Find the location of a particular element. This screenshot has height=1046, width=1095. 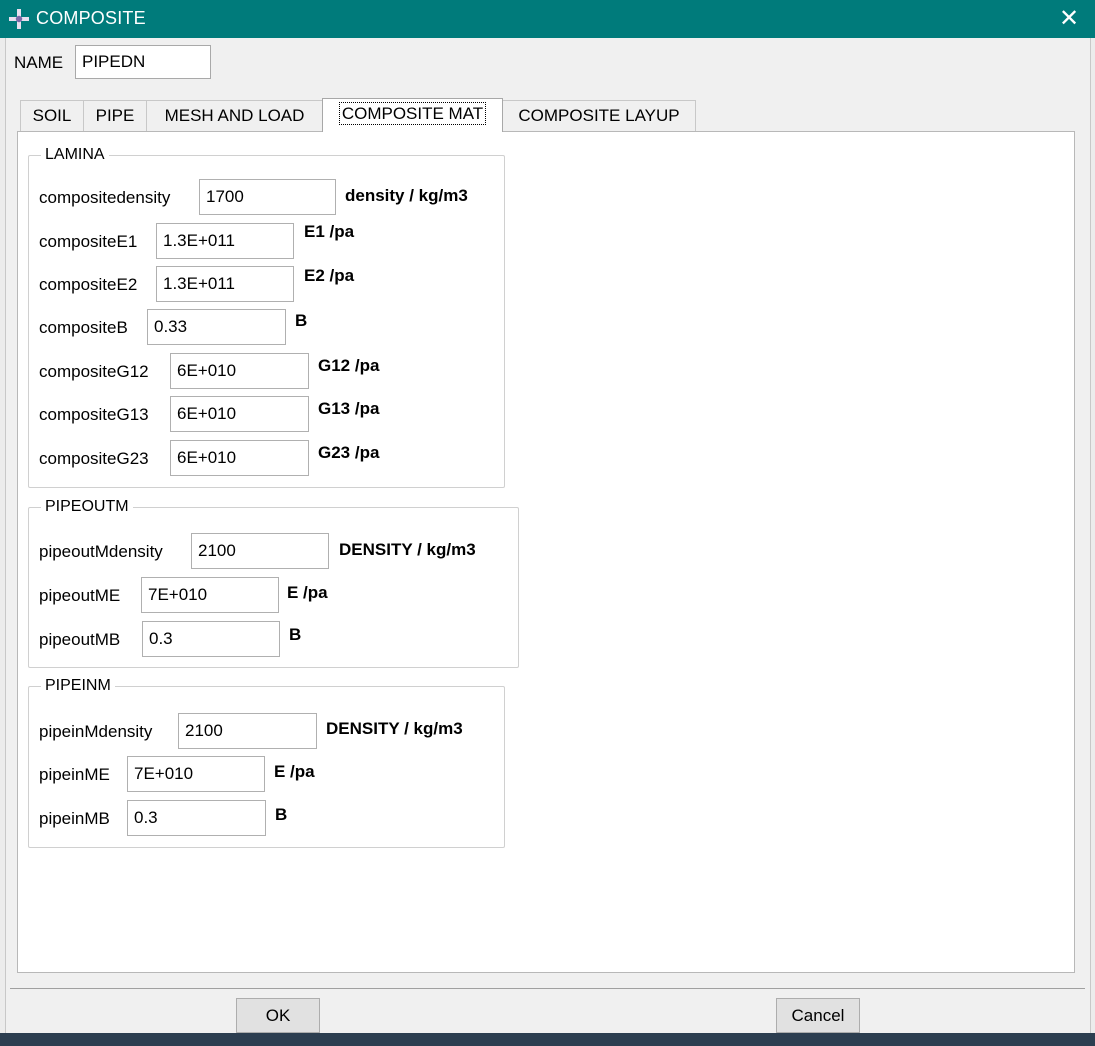

tab-composite-layup: COMPOSITE LAYUP is located at coordinates (599, 115).